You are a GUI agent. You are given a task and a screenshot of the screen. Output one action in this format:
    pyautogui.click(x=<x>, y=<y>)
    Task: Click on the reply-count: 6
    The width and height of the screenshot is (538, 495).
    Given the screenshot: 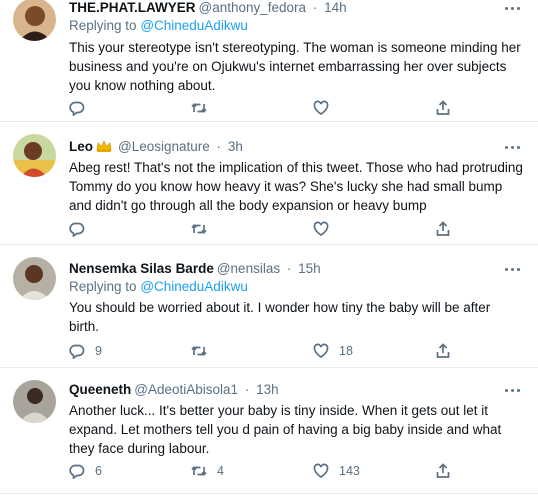 What is the action you would take?
    pyautogui.click(x=98, y=471)
    